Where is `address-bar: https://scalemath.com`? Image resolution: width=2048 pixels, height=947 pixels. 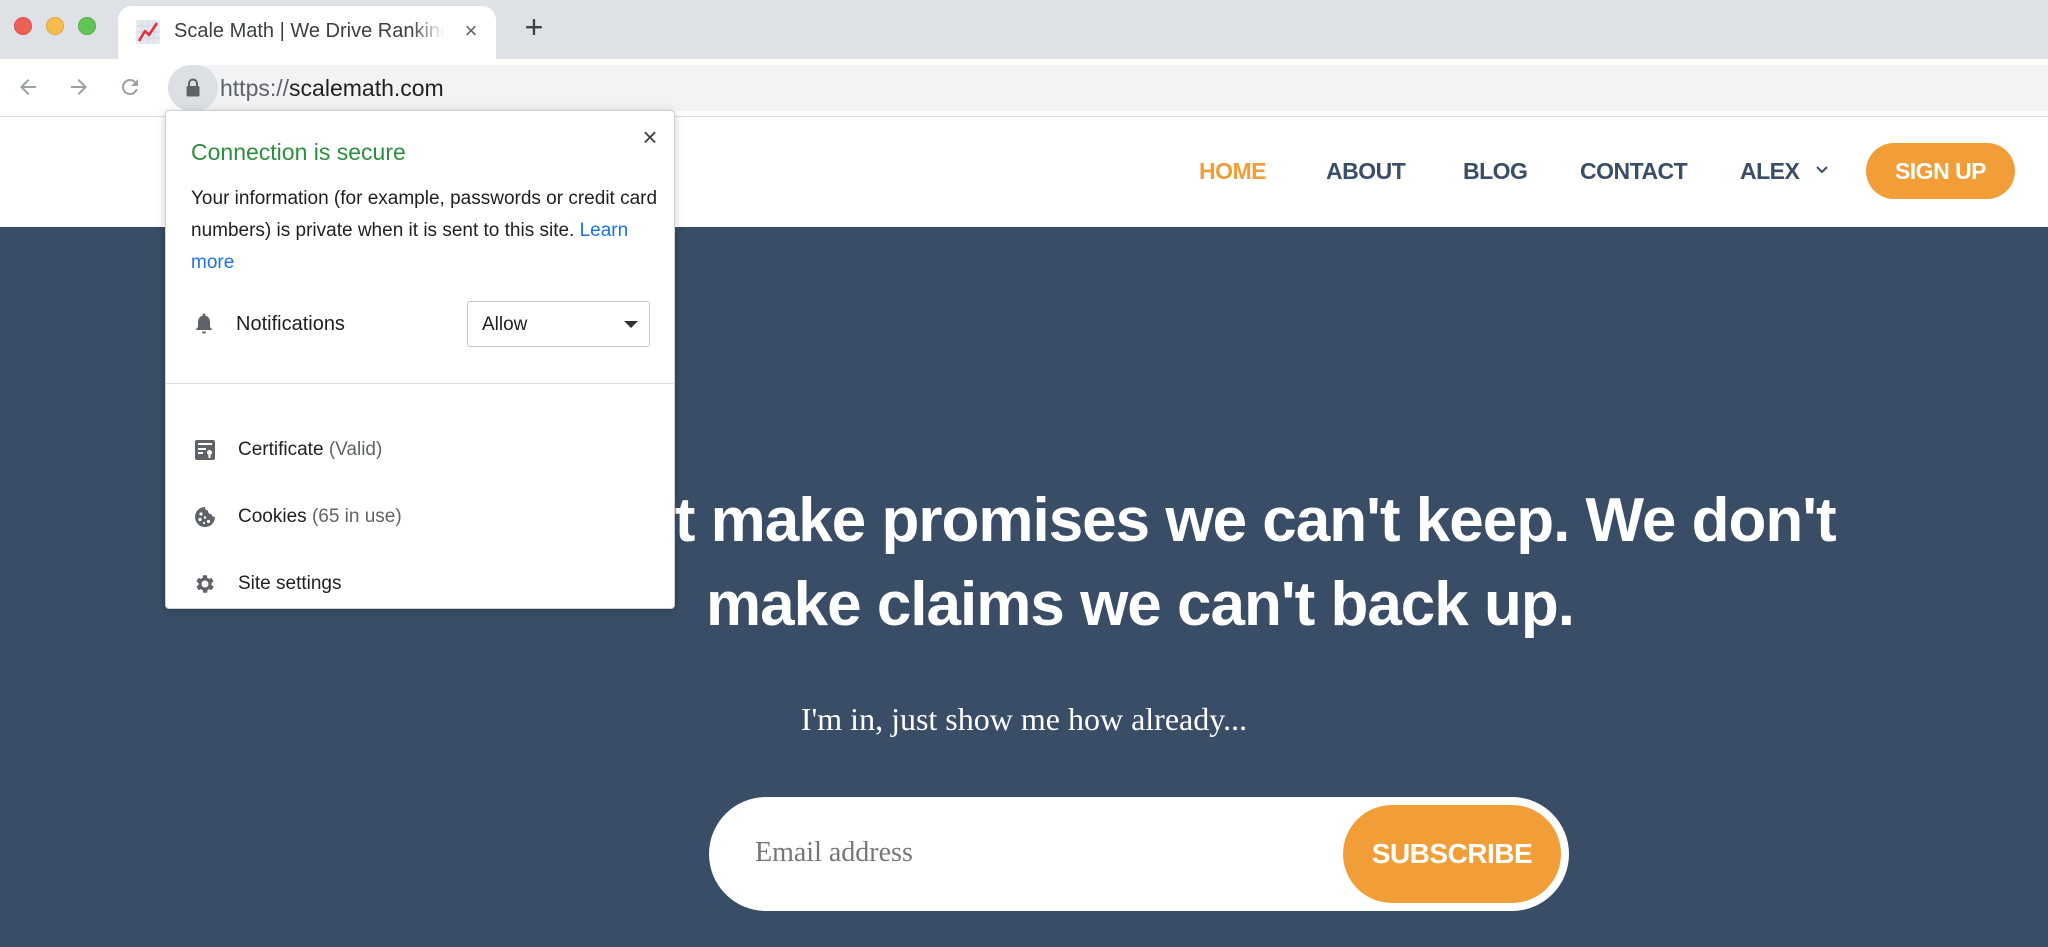 address-bar: https://scalemath.com is located at coordinates (1108, 88).